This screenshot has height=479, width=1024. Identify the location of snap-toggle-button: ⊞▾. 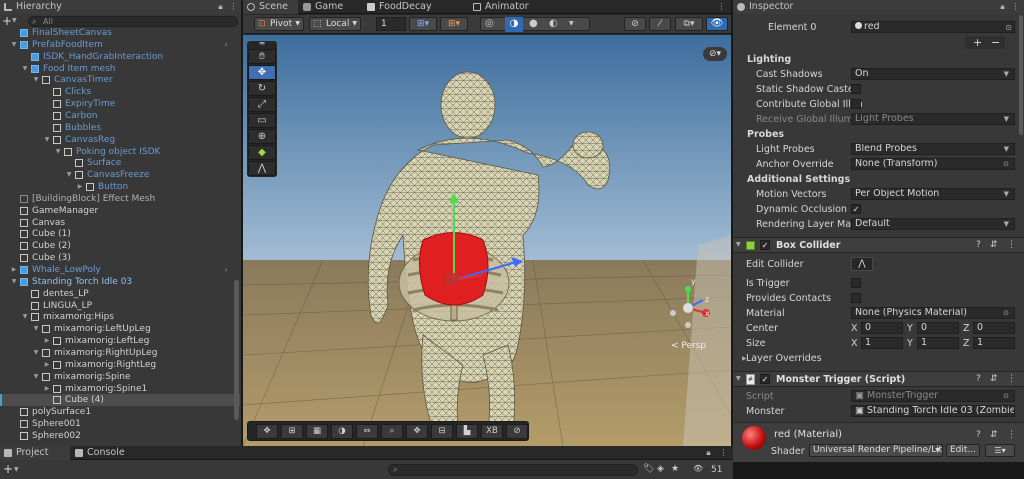
(454, 24).